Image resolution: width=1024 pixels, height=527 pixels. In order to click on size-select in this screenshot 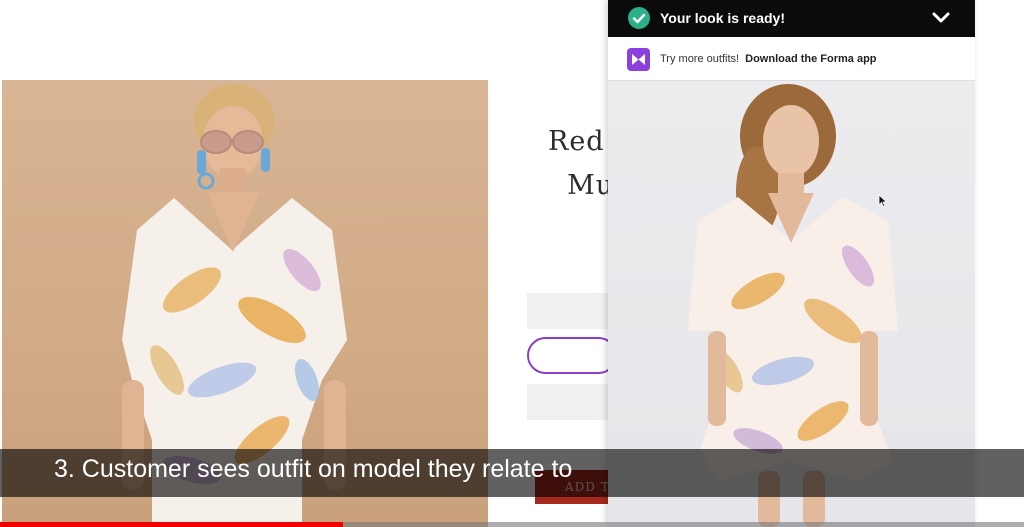, I will do `click(572, 311)`.